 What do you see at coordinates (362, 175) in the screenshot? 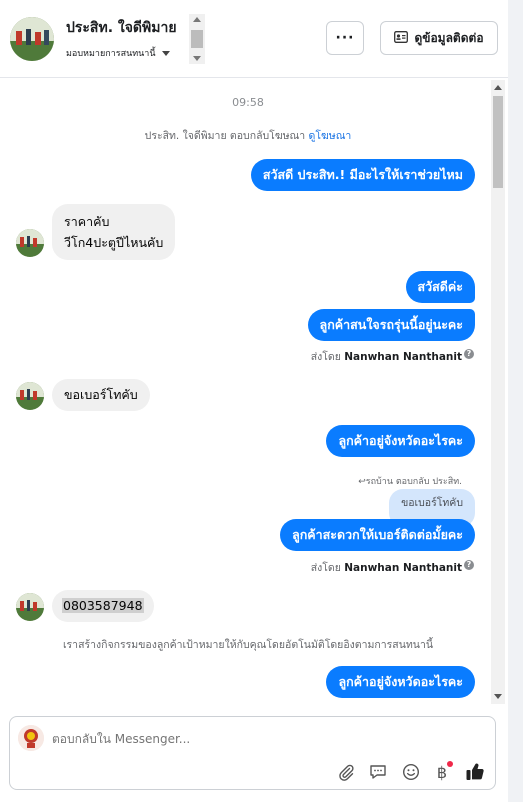
I see `outgoing-message: สวัสดี ประสิท.! มีอะไรให้เราช่วยไหม` at bounding box center [362, 175].